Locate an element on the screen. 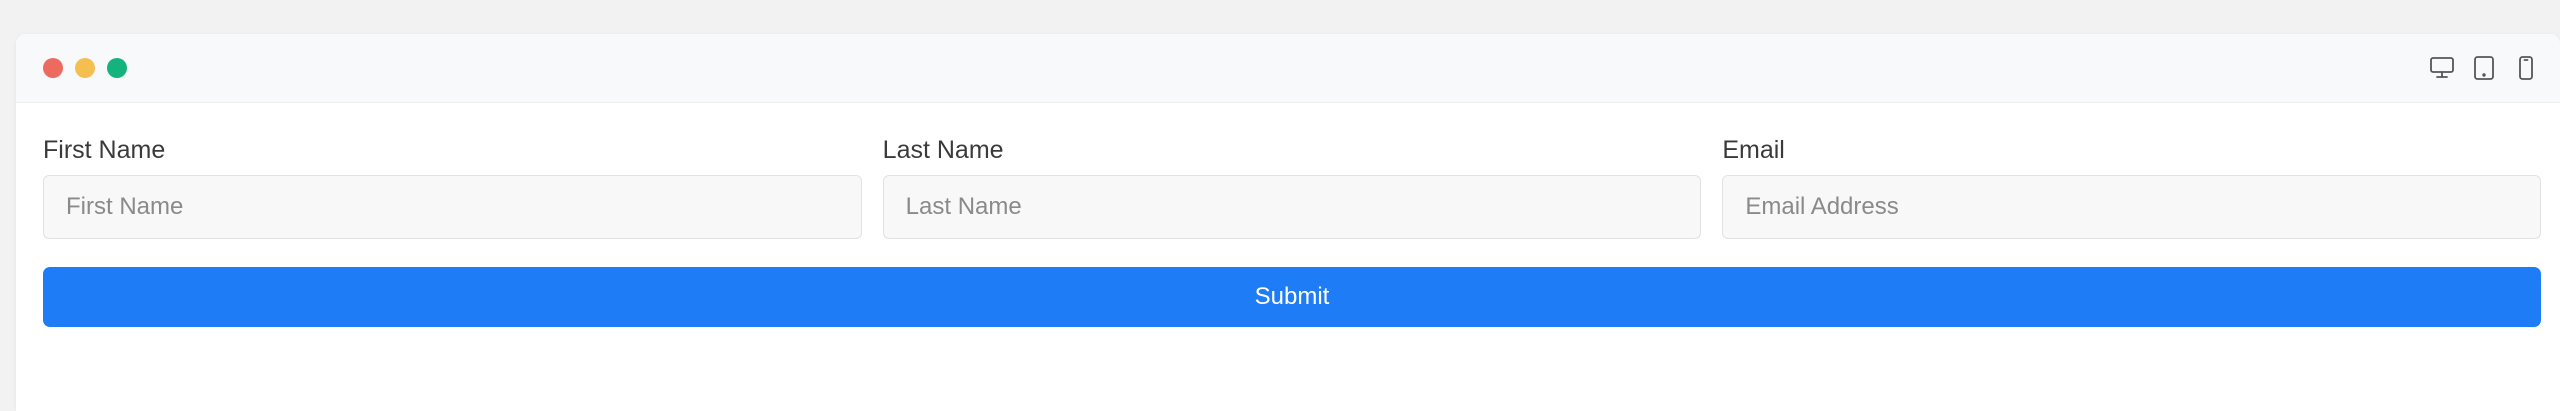  desktop-icon is located at coordinates (2442, 68).